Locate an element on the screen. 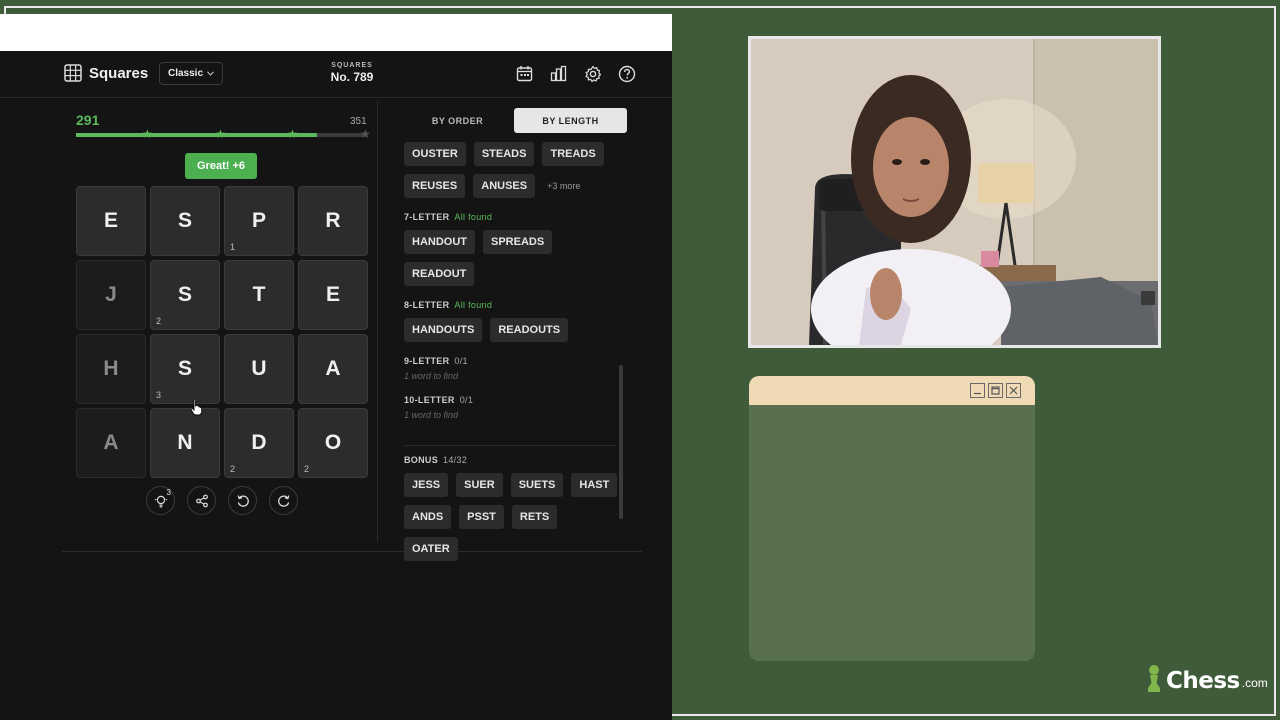 The height and width of the screenshot is (720, 1280). tool-bar: 3 is located at coordinates (222, 500).